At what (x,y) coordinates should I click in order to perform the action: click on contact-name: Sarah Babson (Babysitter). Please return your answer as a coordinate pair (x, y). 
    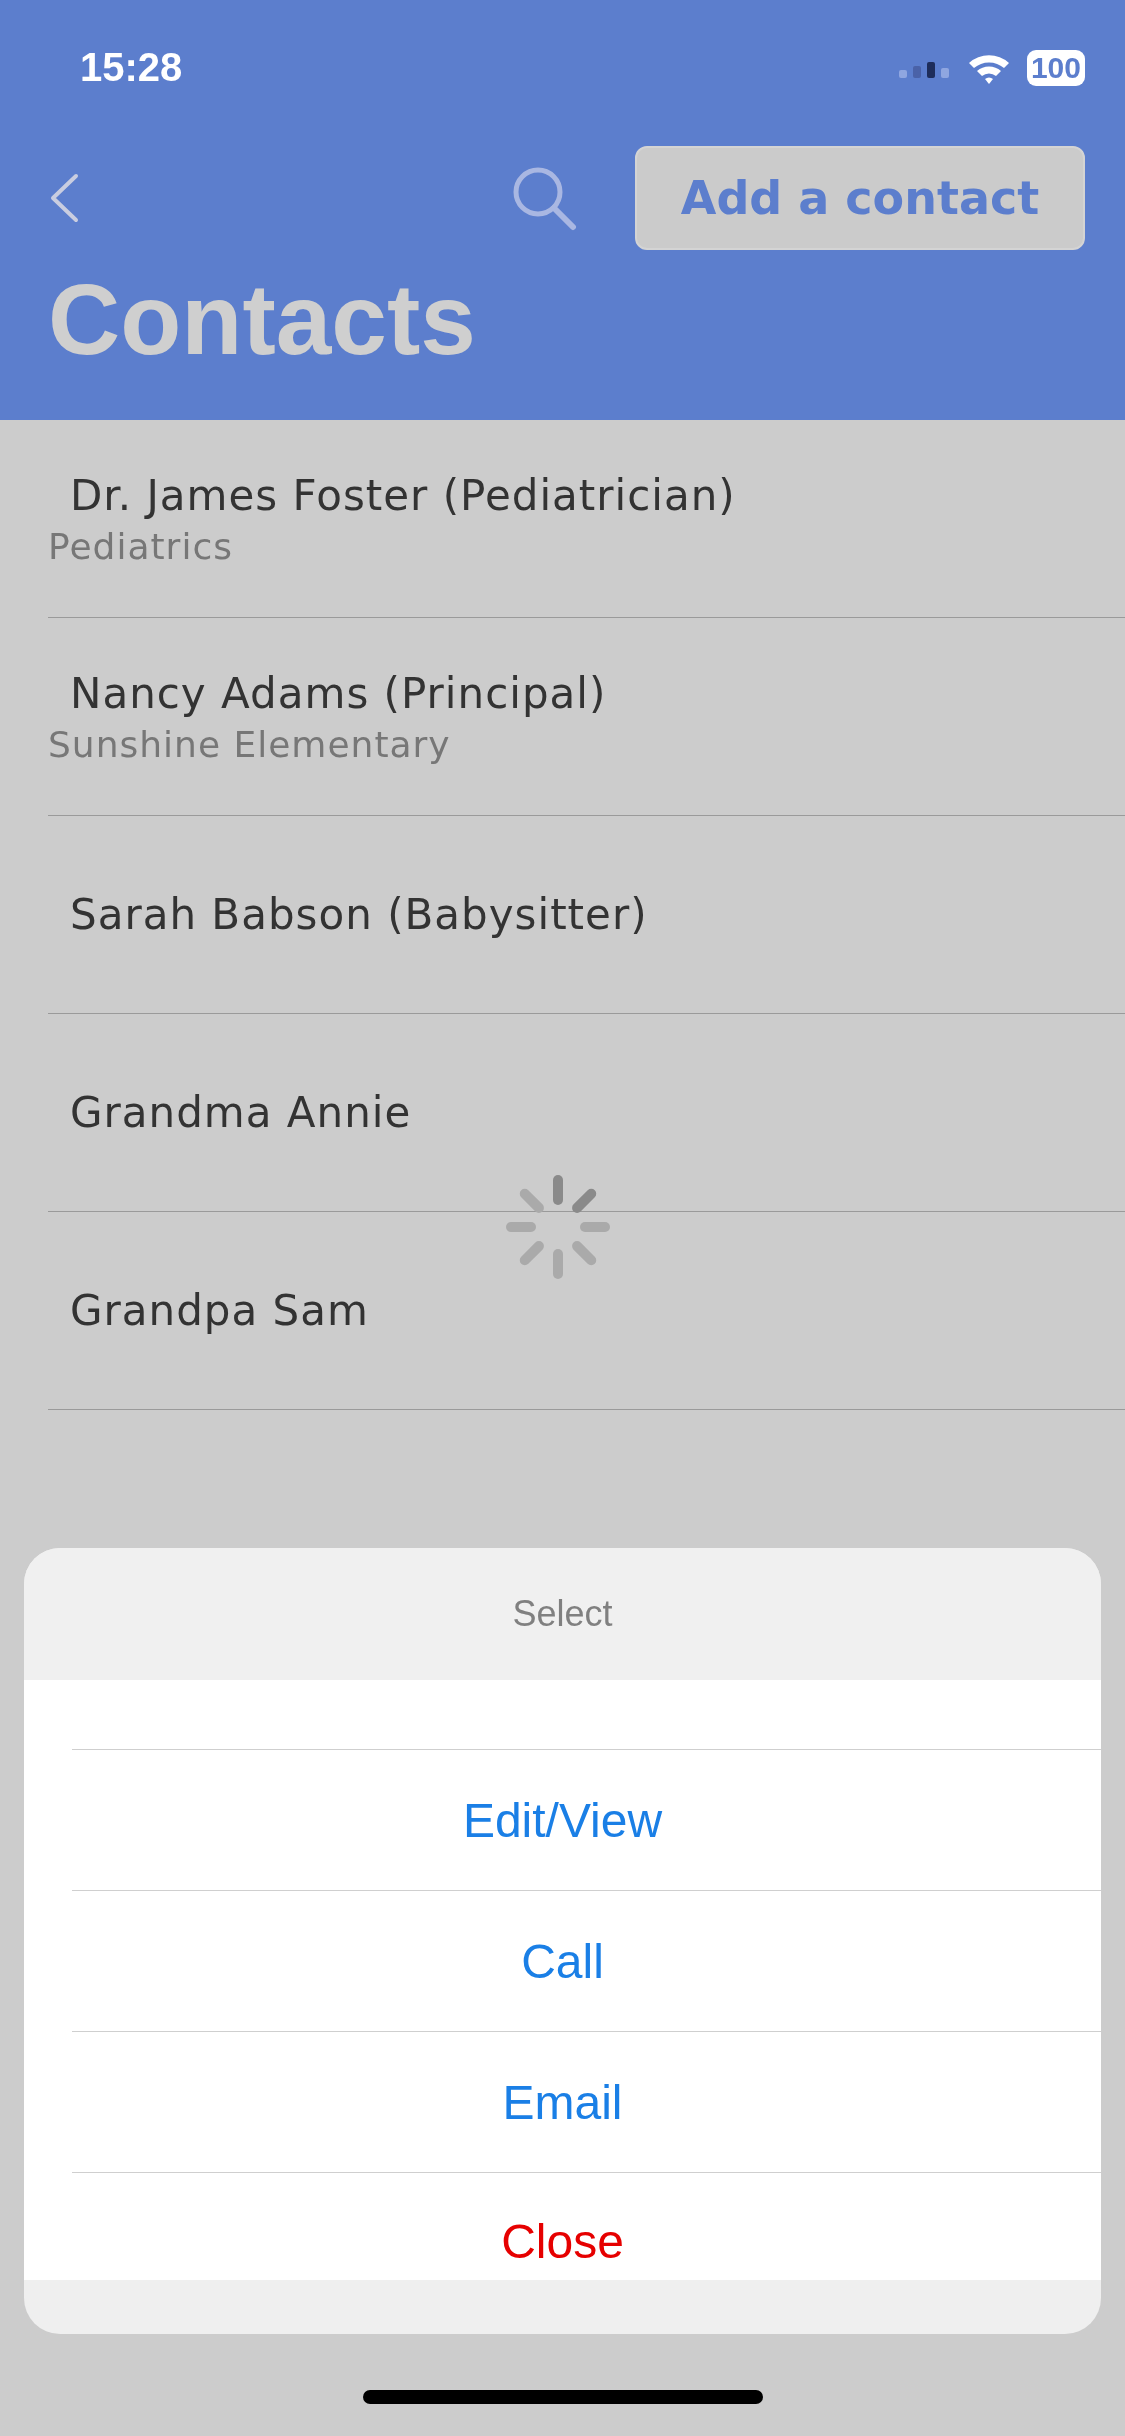
    Looking at the image, I should click on (359, 914).